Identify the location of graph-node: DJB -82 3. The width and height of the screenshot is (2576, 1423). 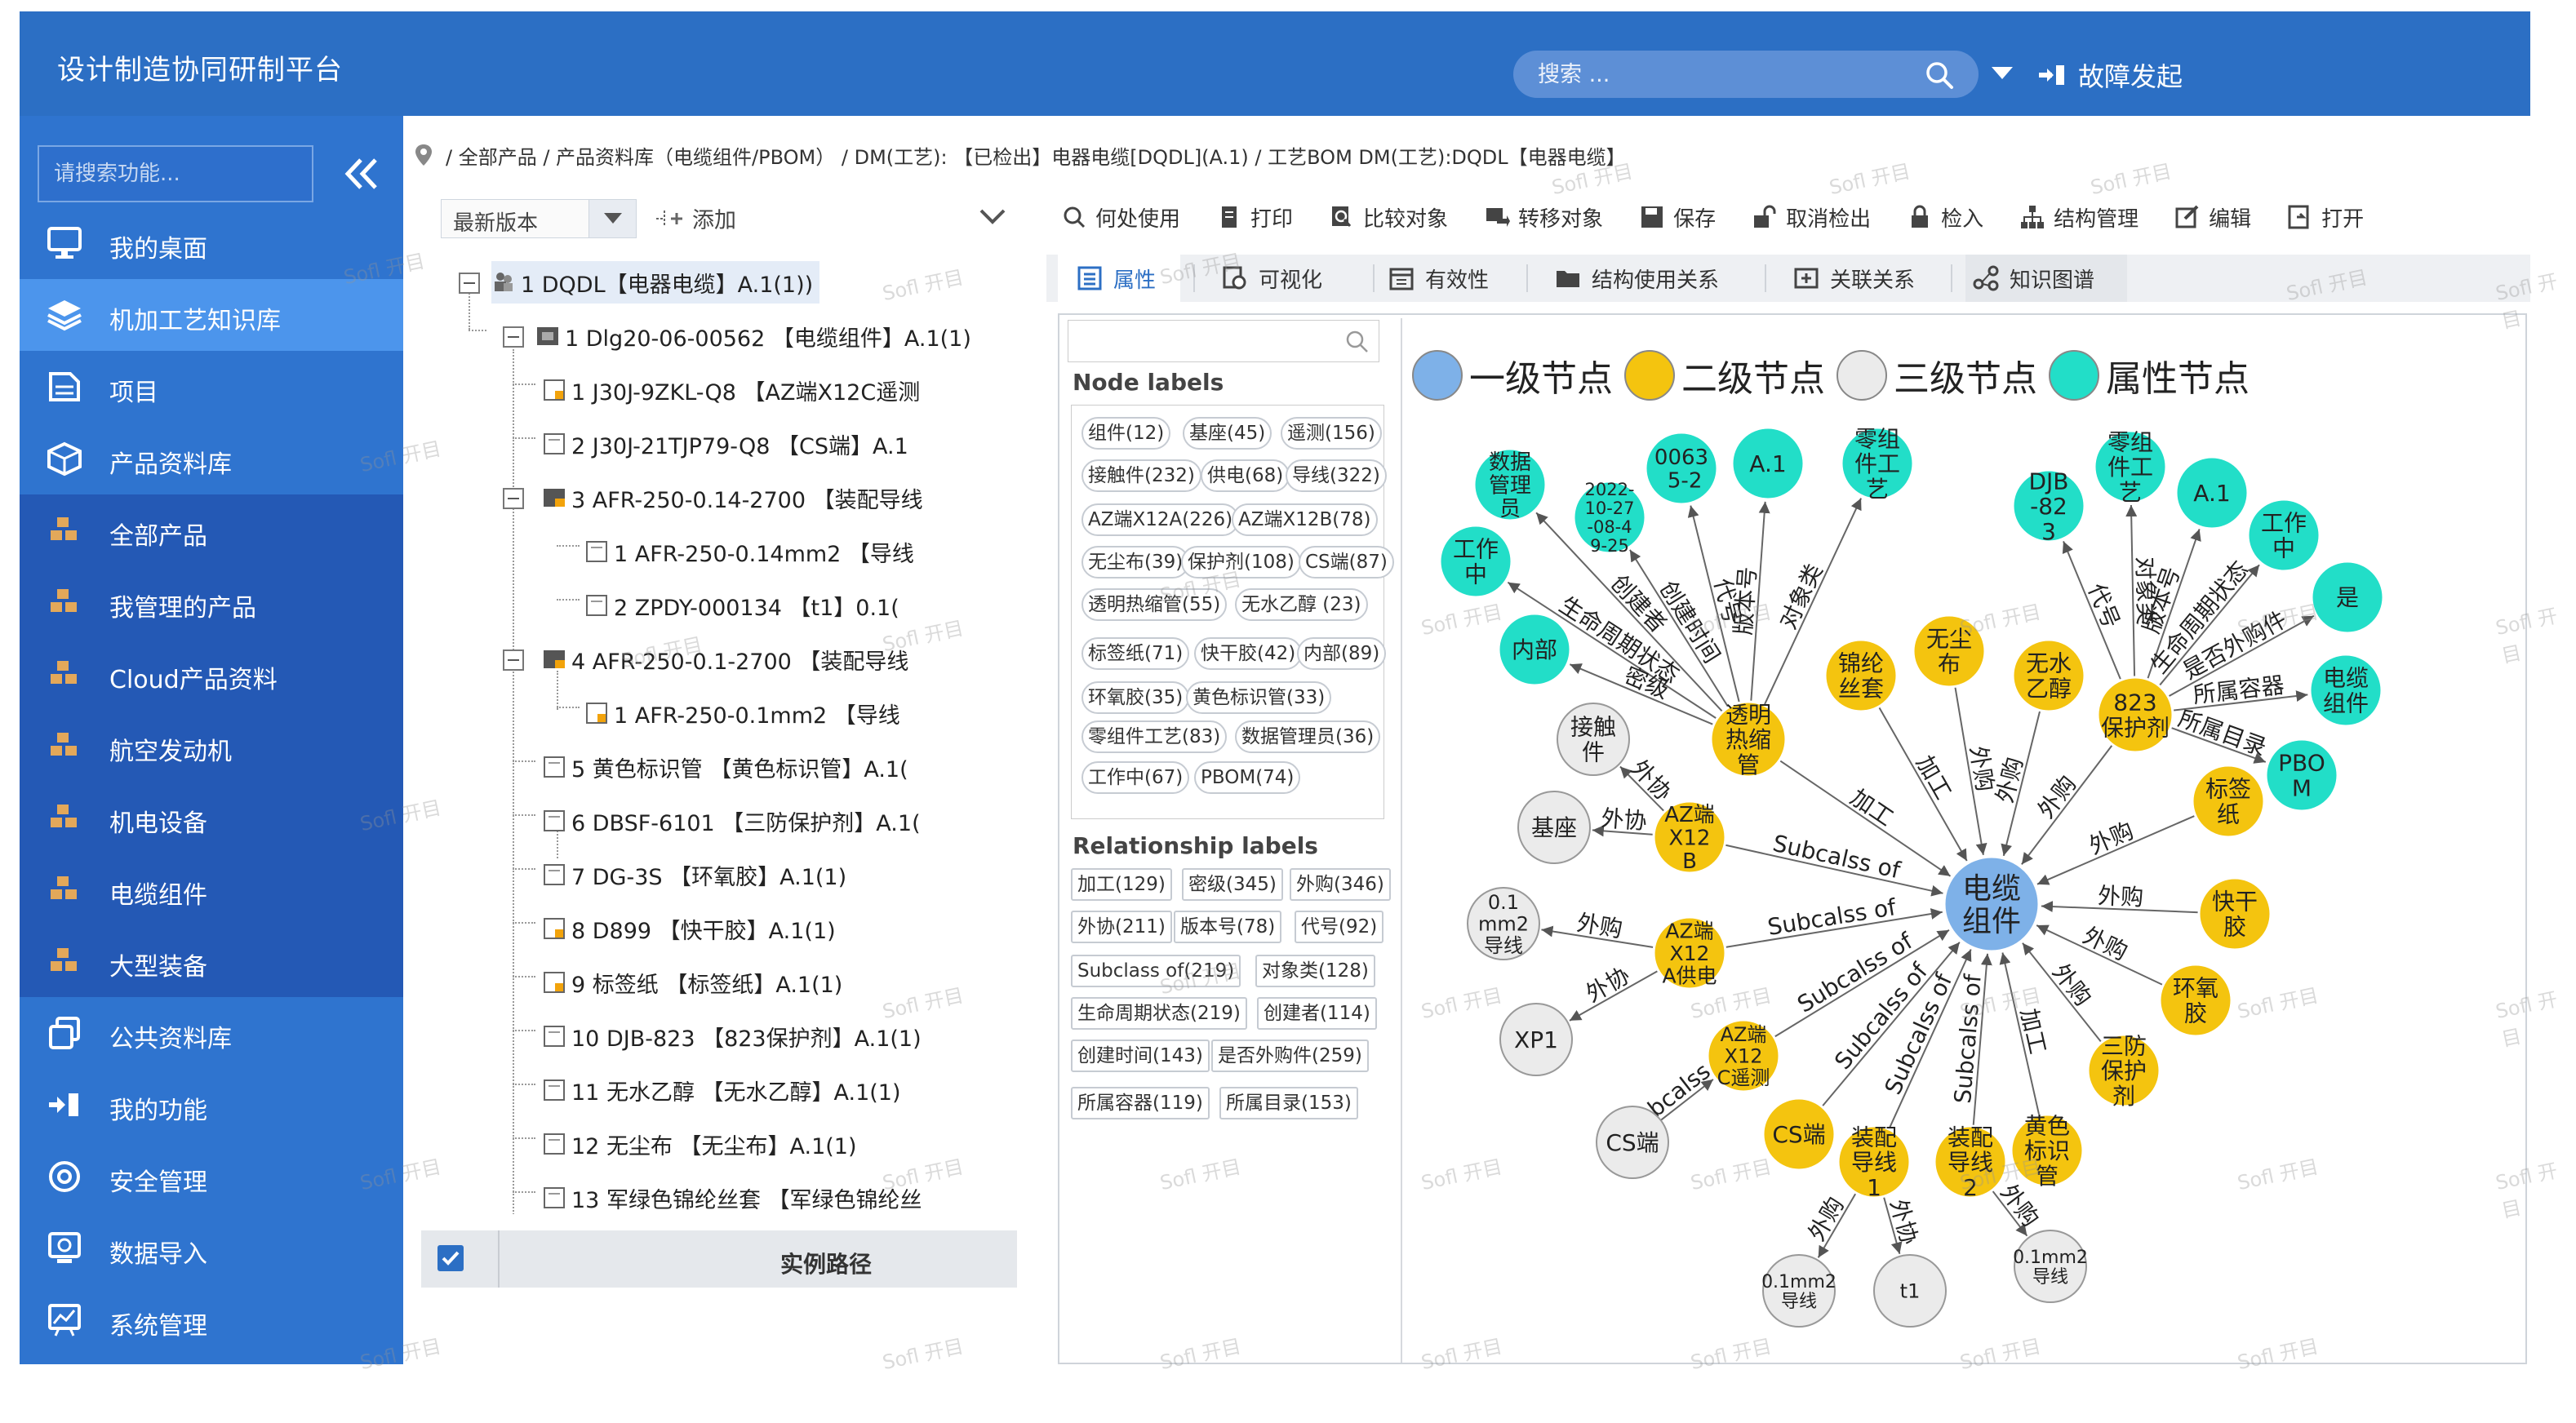
(2048, 506).